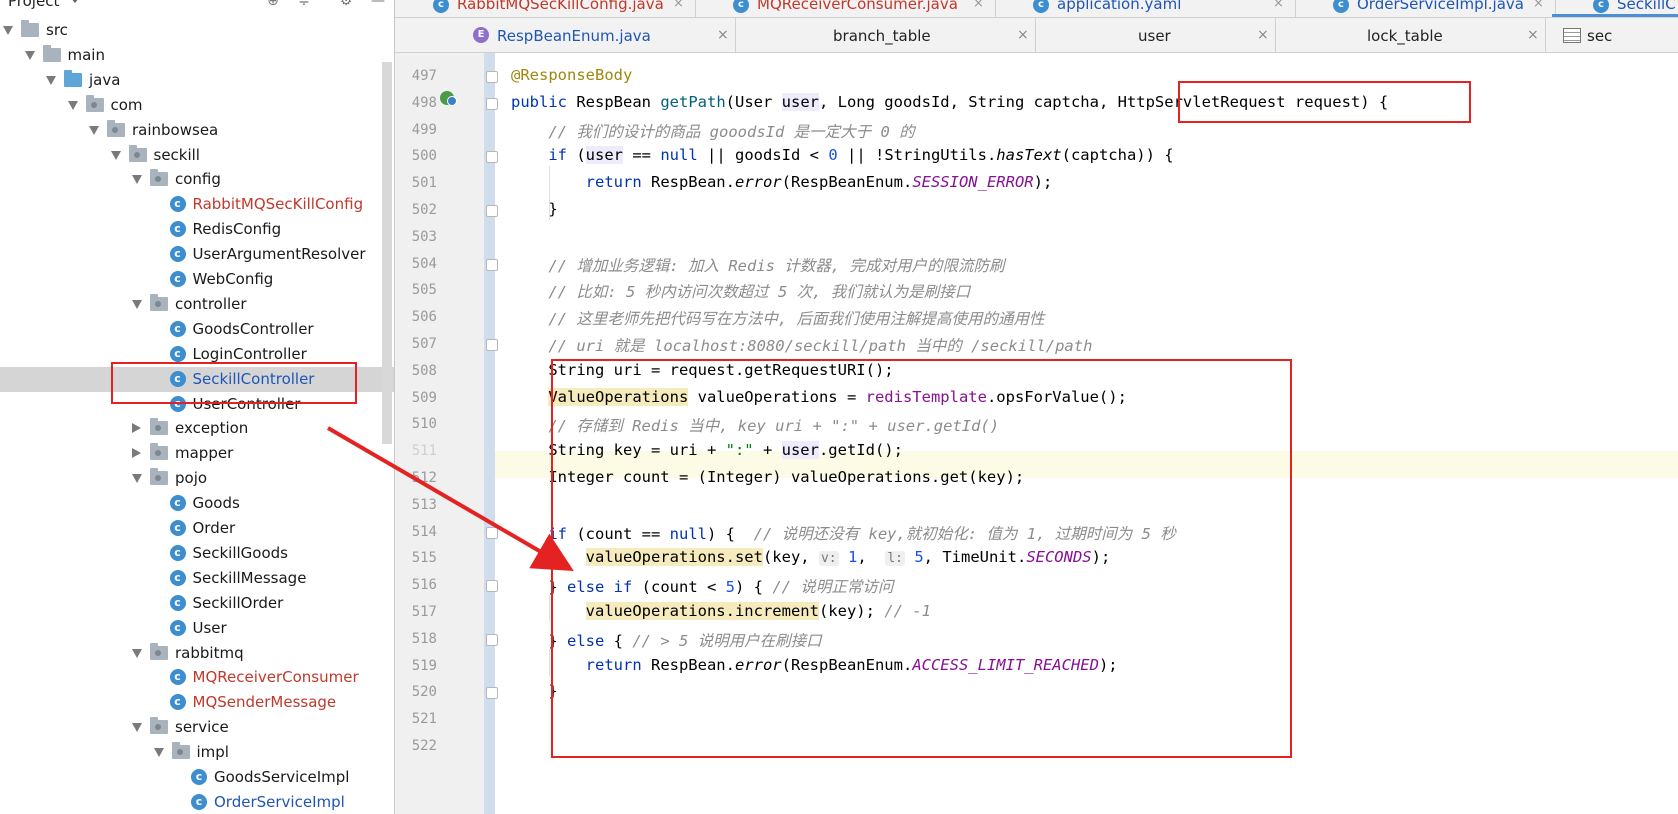 This screenshot has width=1678, height=814. Describe the element at coordinates (1117, 155) in the screenshot. I see `code-token: (captcha)) {` at that location.